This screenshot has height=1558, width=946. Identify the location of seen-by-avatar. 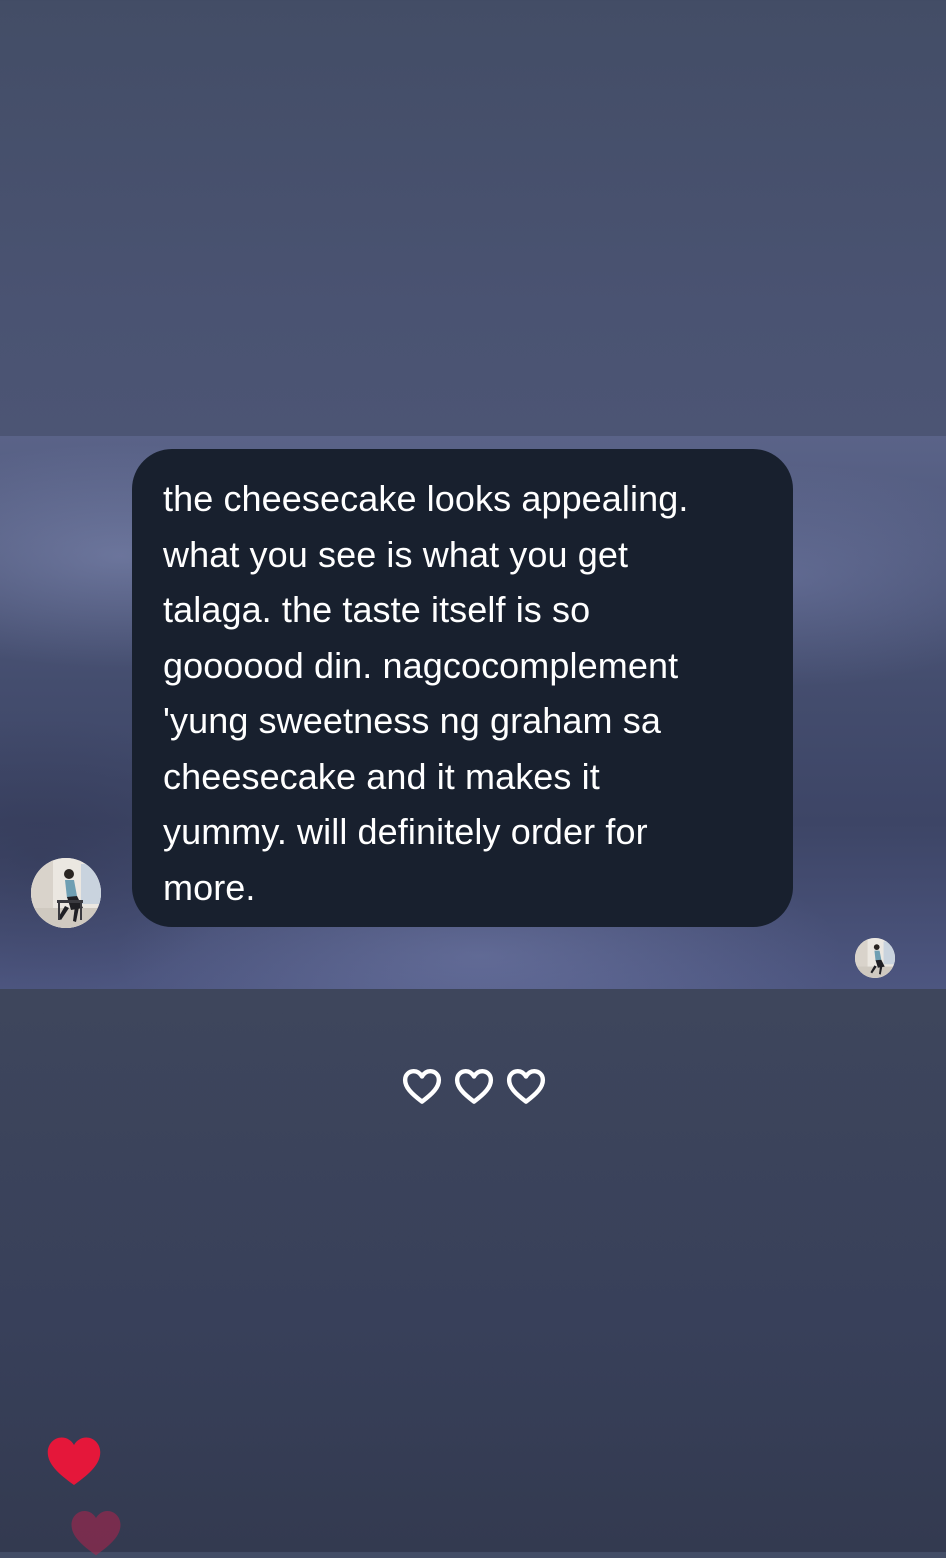
(875, 958).